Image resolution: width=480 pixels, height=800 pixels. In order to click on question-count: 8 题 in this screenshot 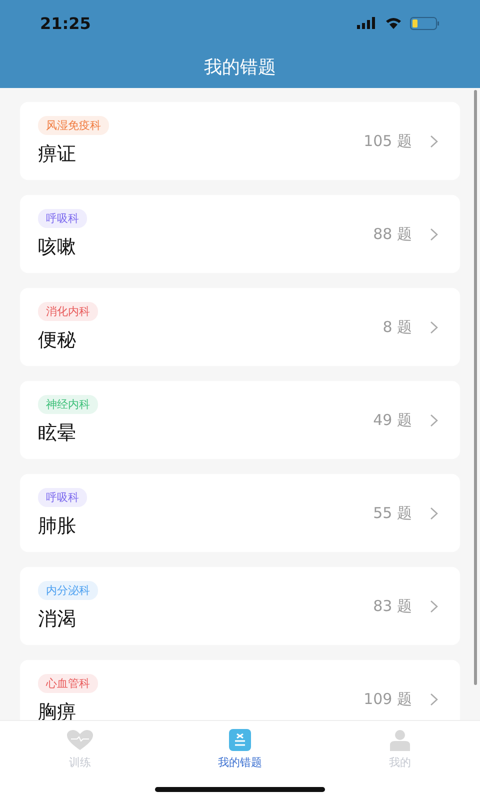, I will do `click(397, 327)`.